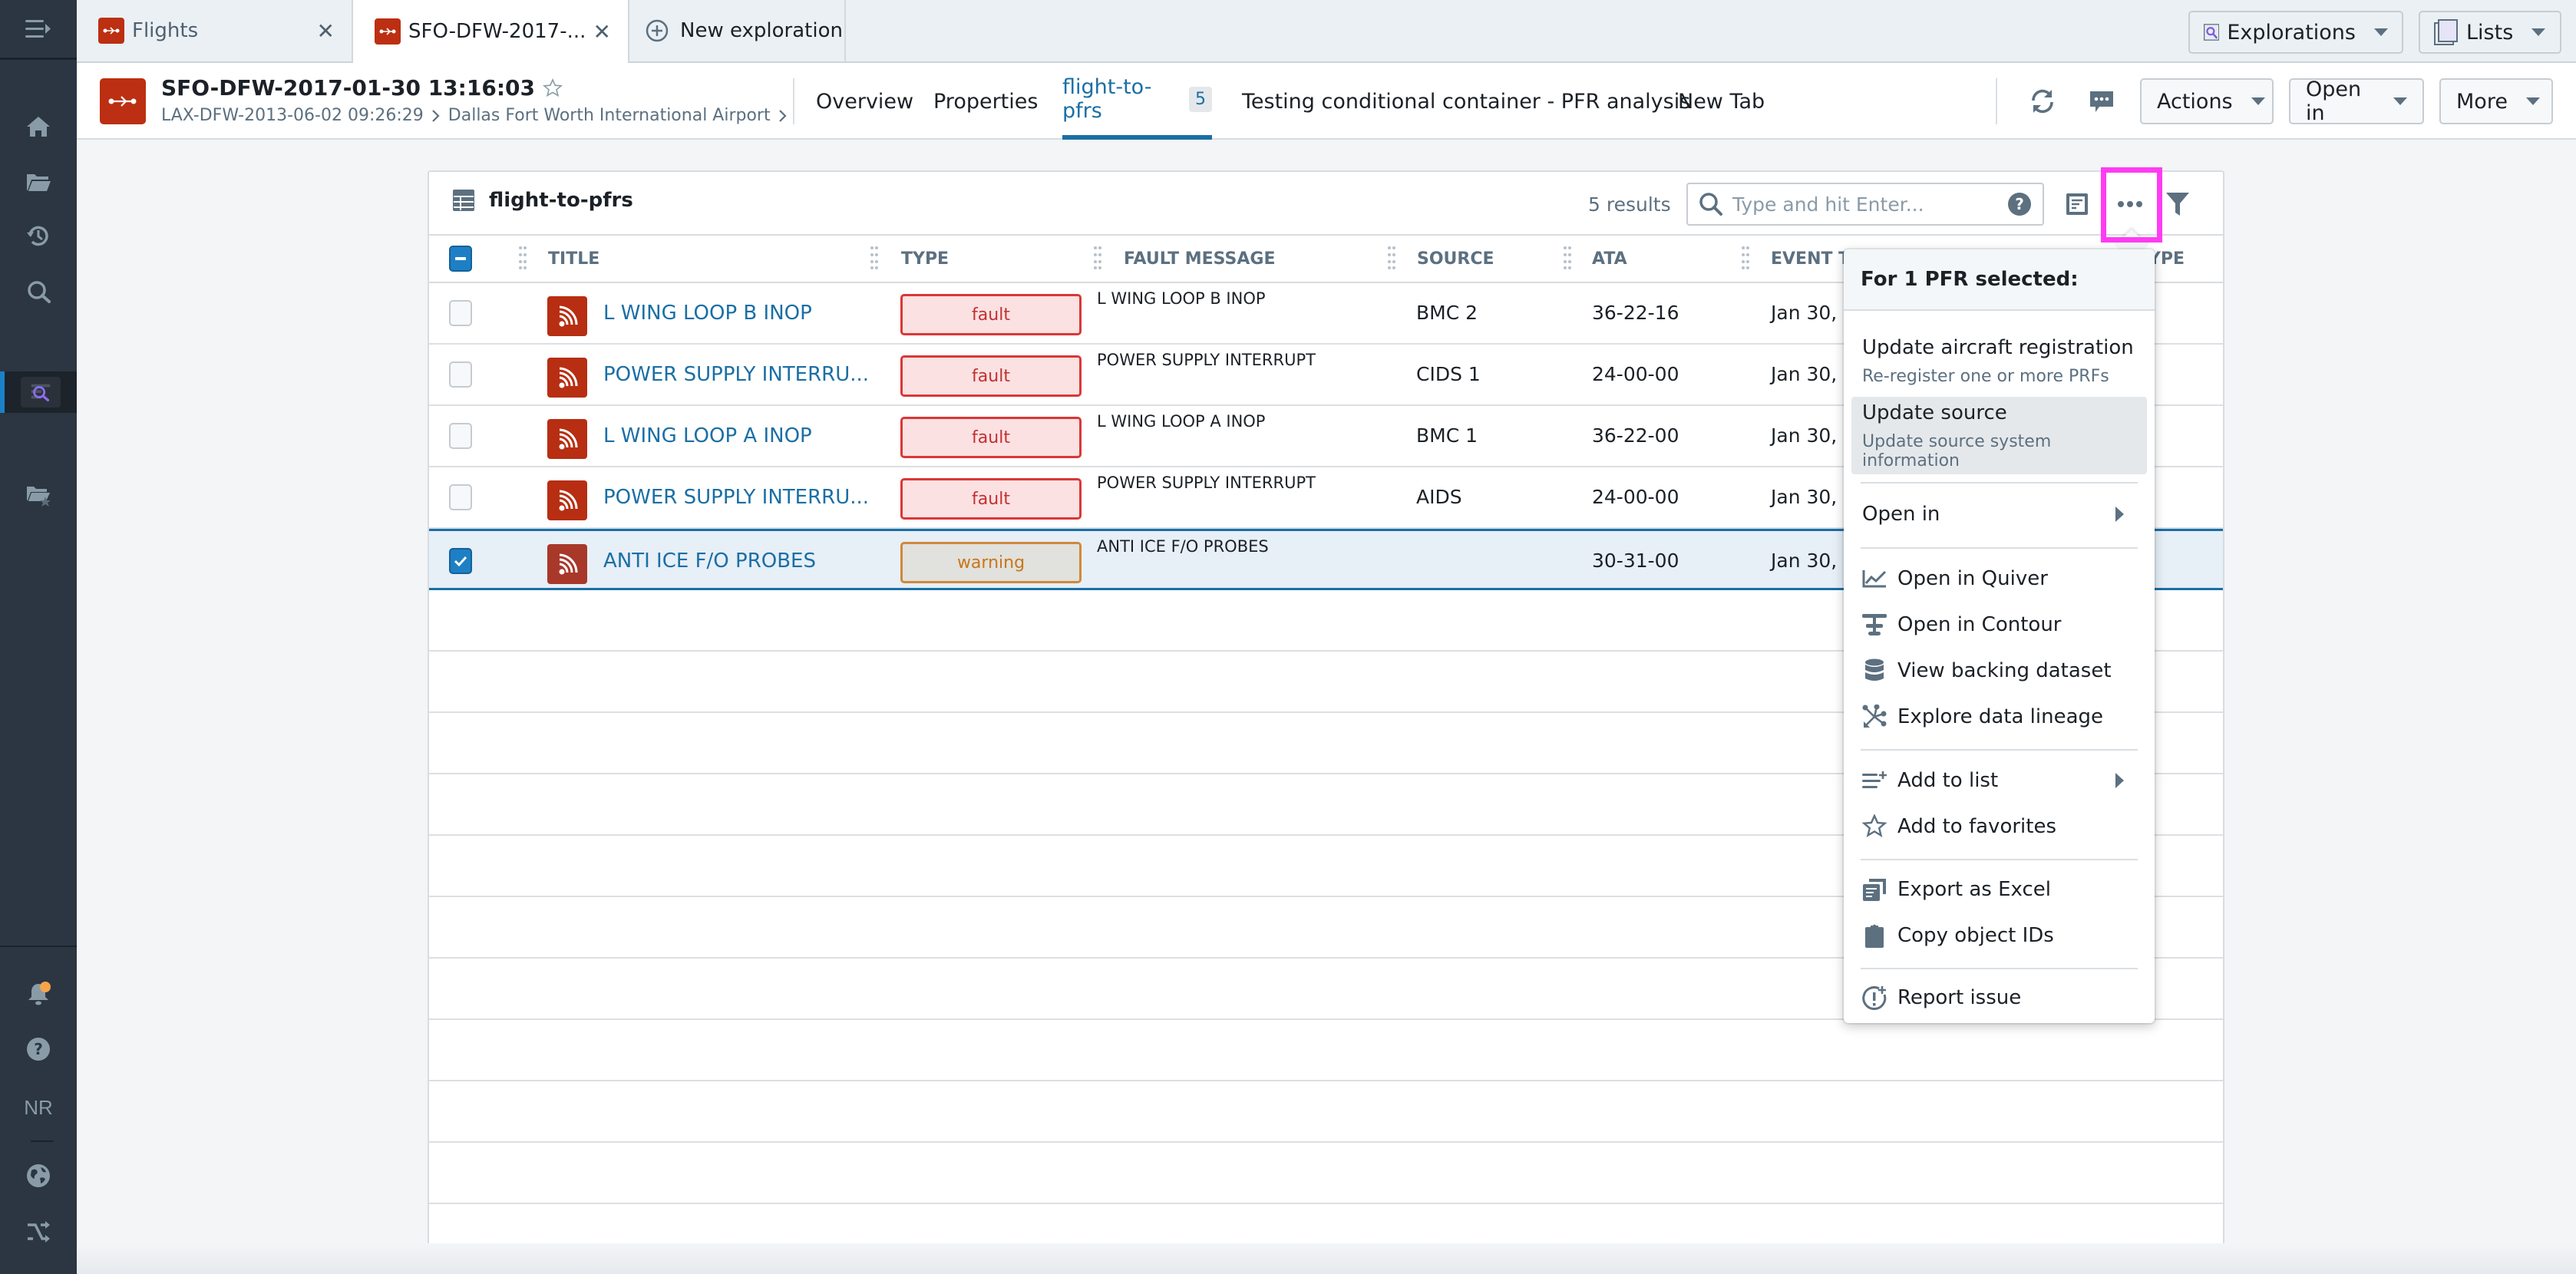 The height and width of the screenshot is (1274, 2576). I want to click on explorations-icon, so click(2212, 33).